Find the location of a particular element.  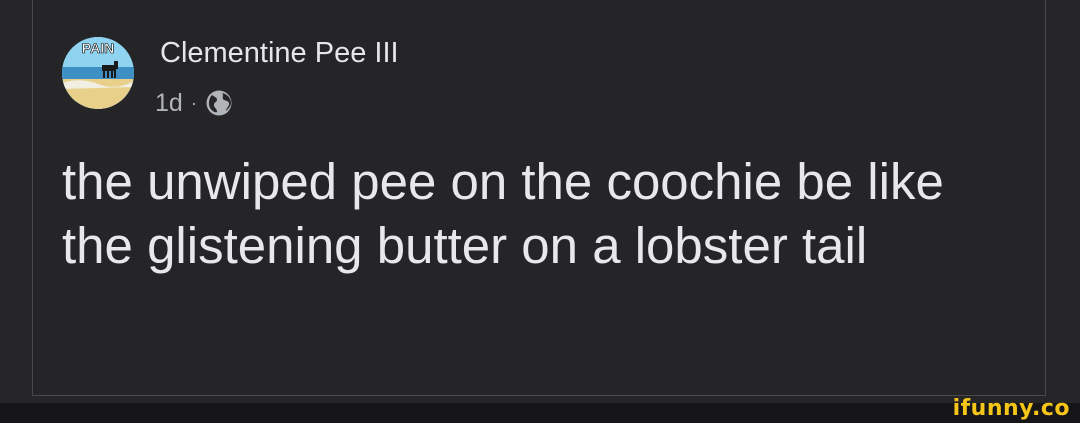

bottom-bar is located at coordinates (540, 413).